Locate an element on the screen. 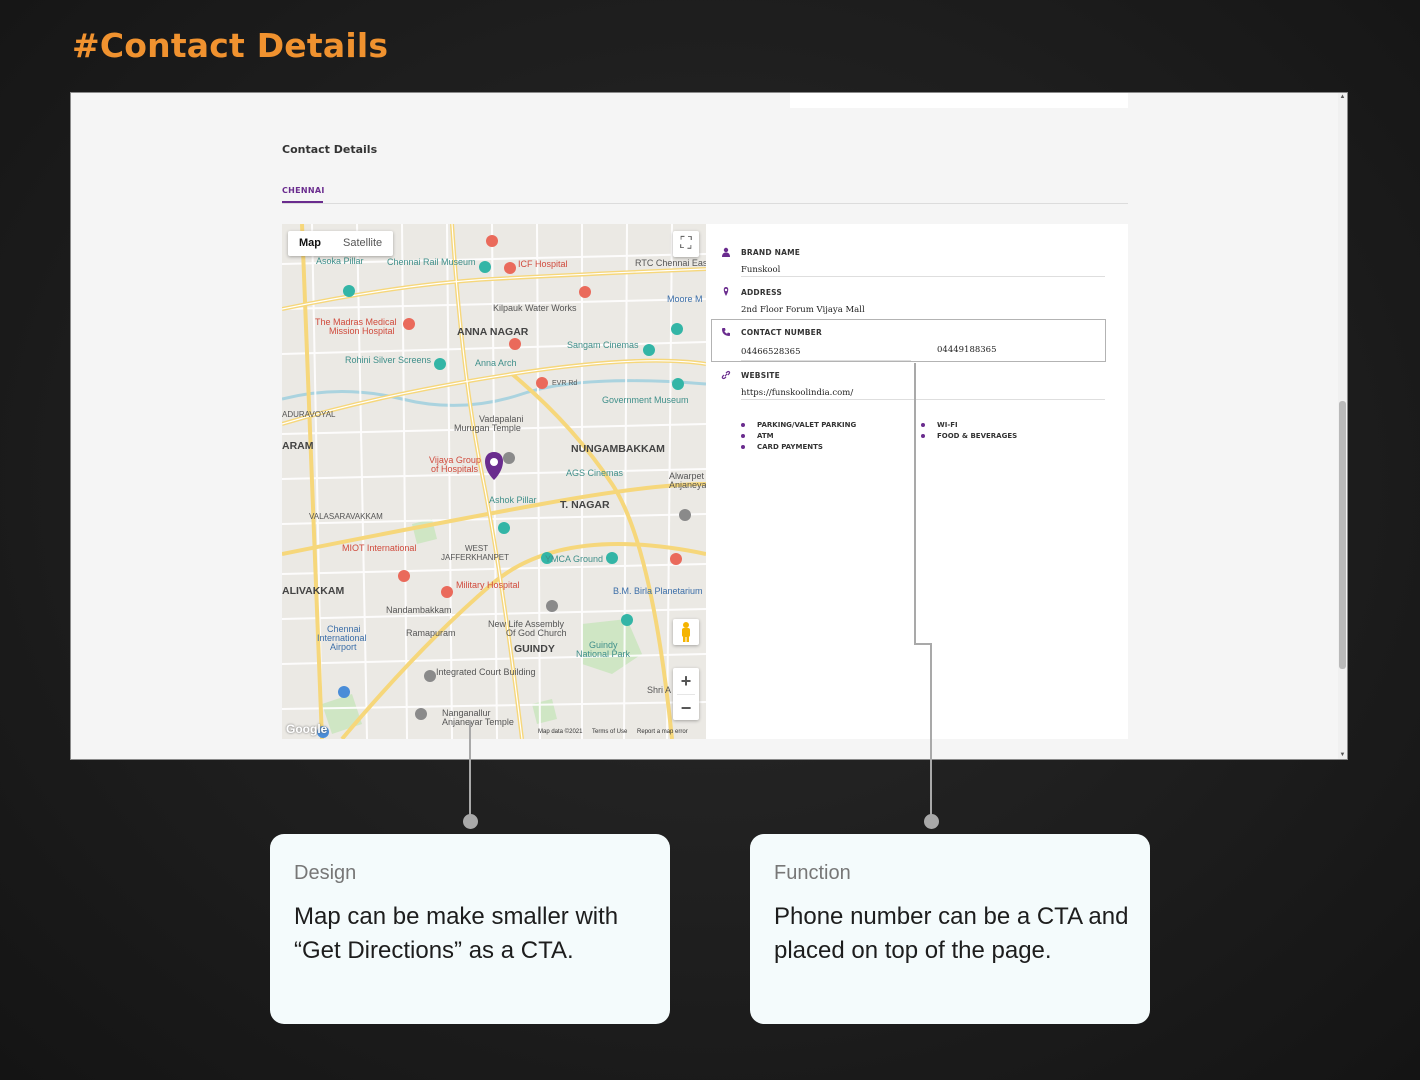 This screenshot has height=1080, width=1420. page-heading: #Contact Details is located at coordinates (230, 45).